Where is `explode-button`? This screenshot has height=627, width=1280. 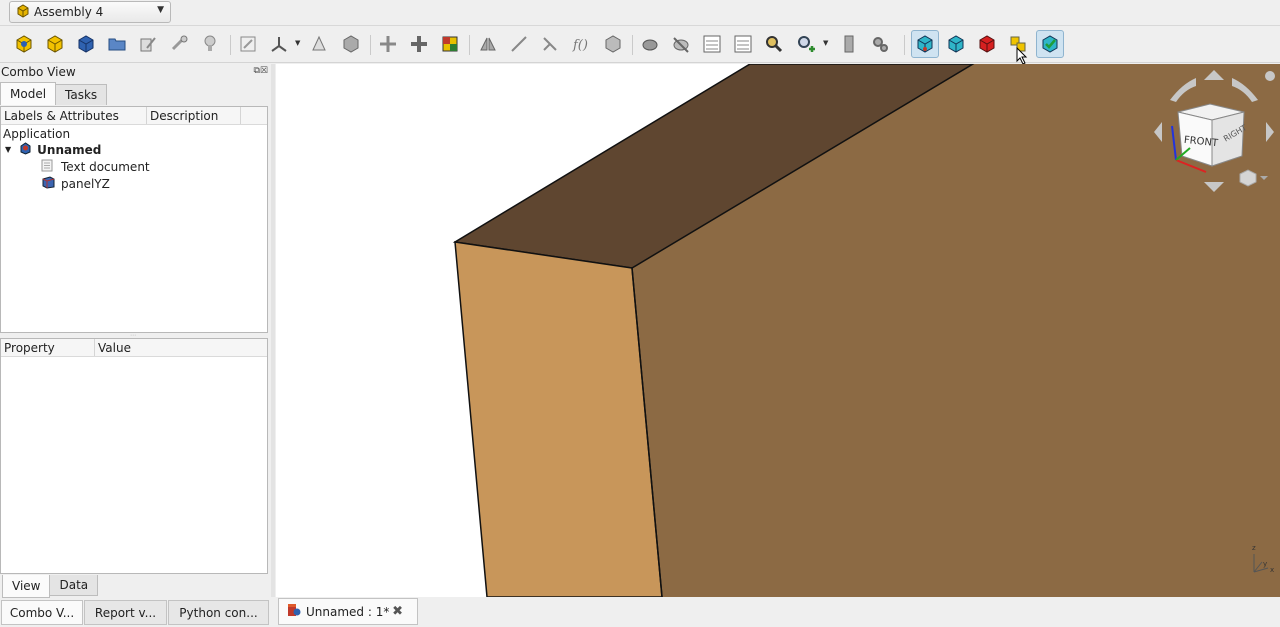 explode-button is located at coordinates (388, 44).